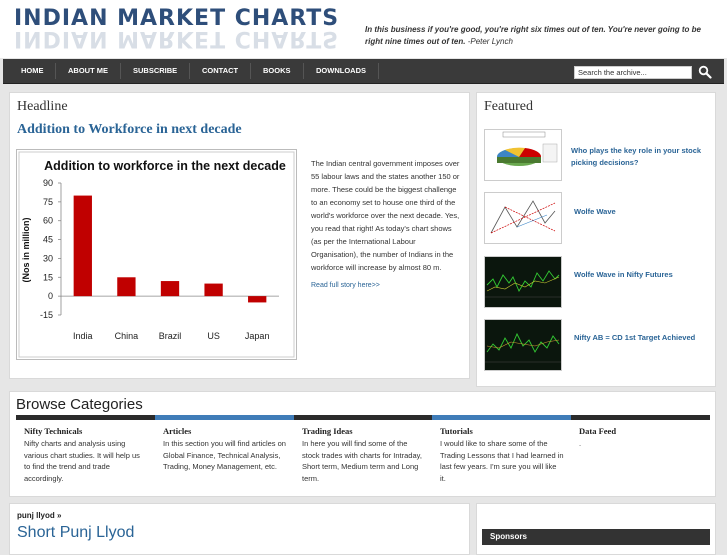  Describe the element at coordinates (48, 221) in the screenshot. I see `chart-y-tick-label: 60` at that location.